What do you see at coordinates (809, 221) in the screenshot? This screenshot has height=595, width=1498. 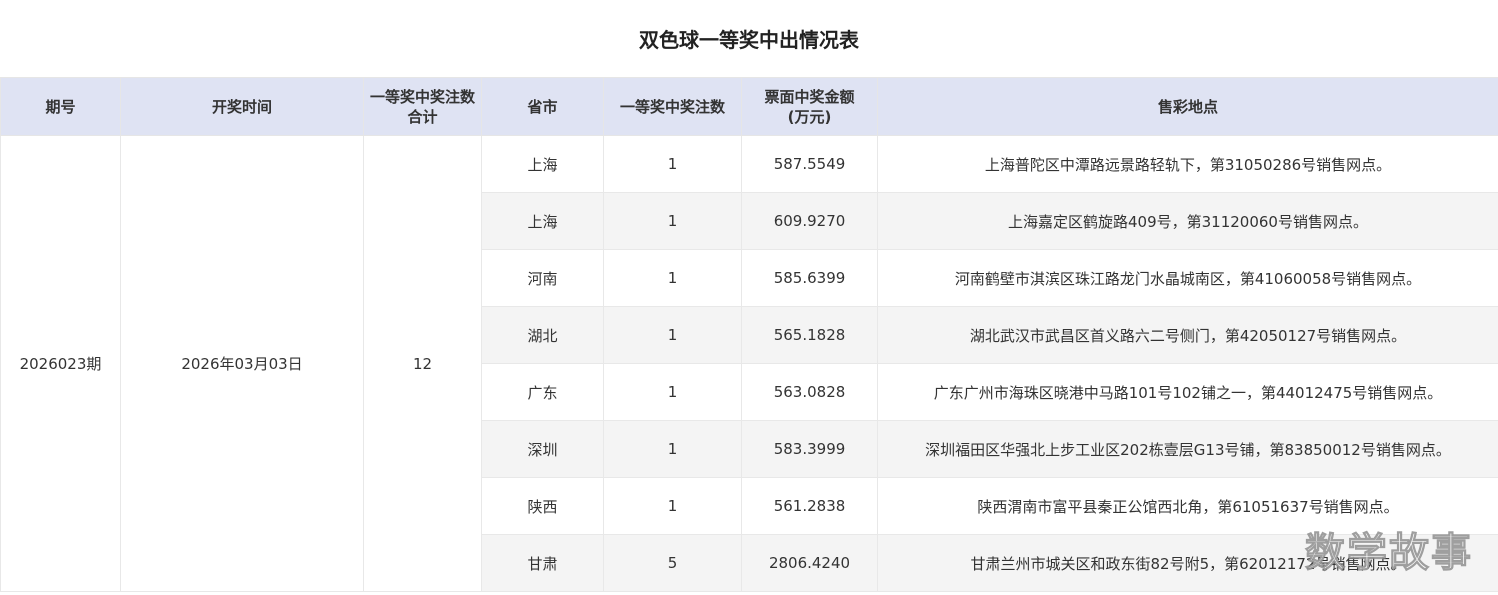 I see `amount-cell: 609.9270` at bounding box center [809, 221].